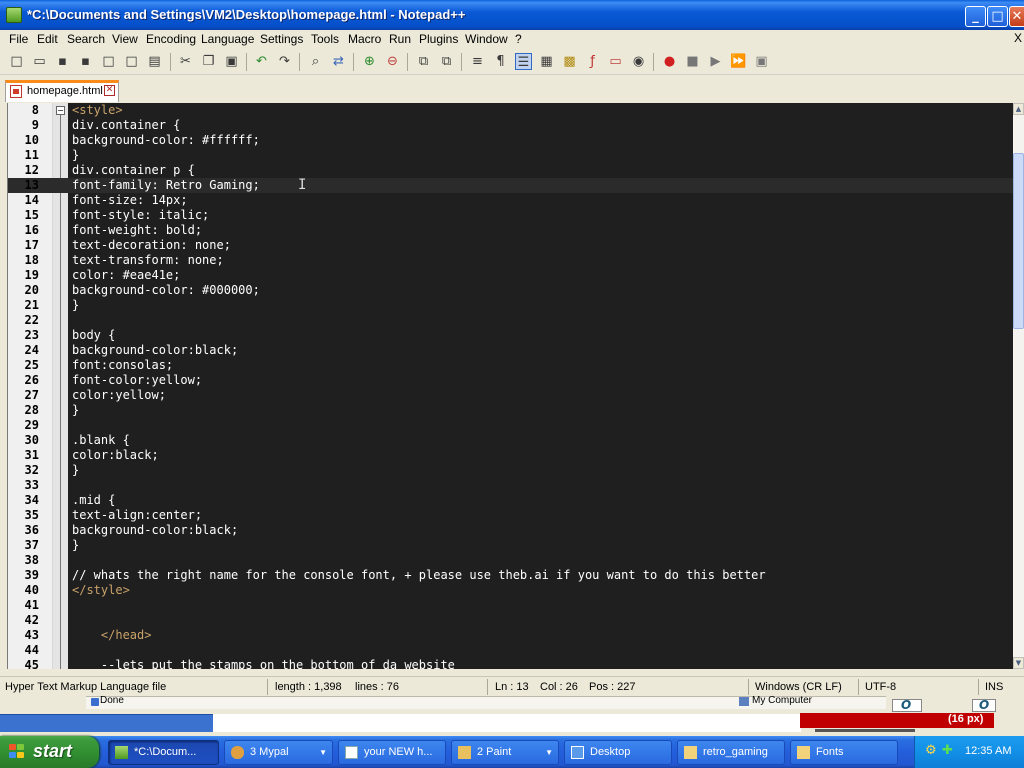  Describe the element at coordinates (510, 590) in the screenshot. I see `code-line: 40 </style>` at that location.